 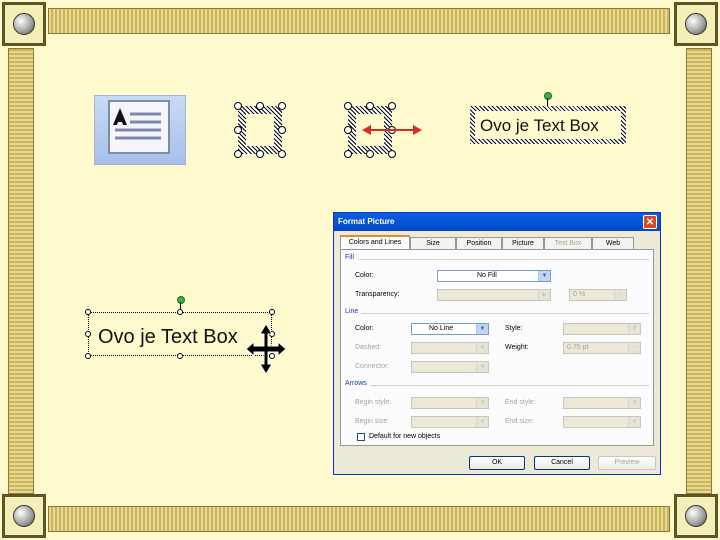 What do you see at coordinates (373, 402) in the screenshot?
I see `begin-style-label: Begin style:` at bounding box center [373, 402].